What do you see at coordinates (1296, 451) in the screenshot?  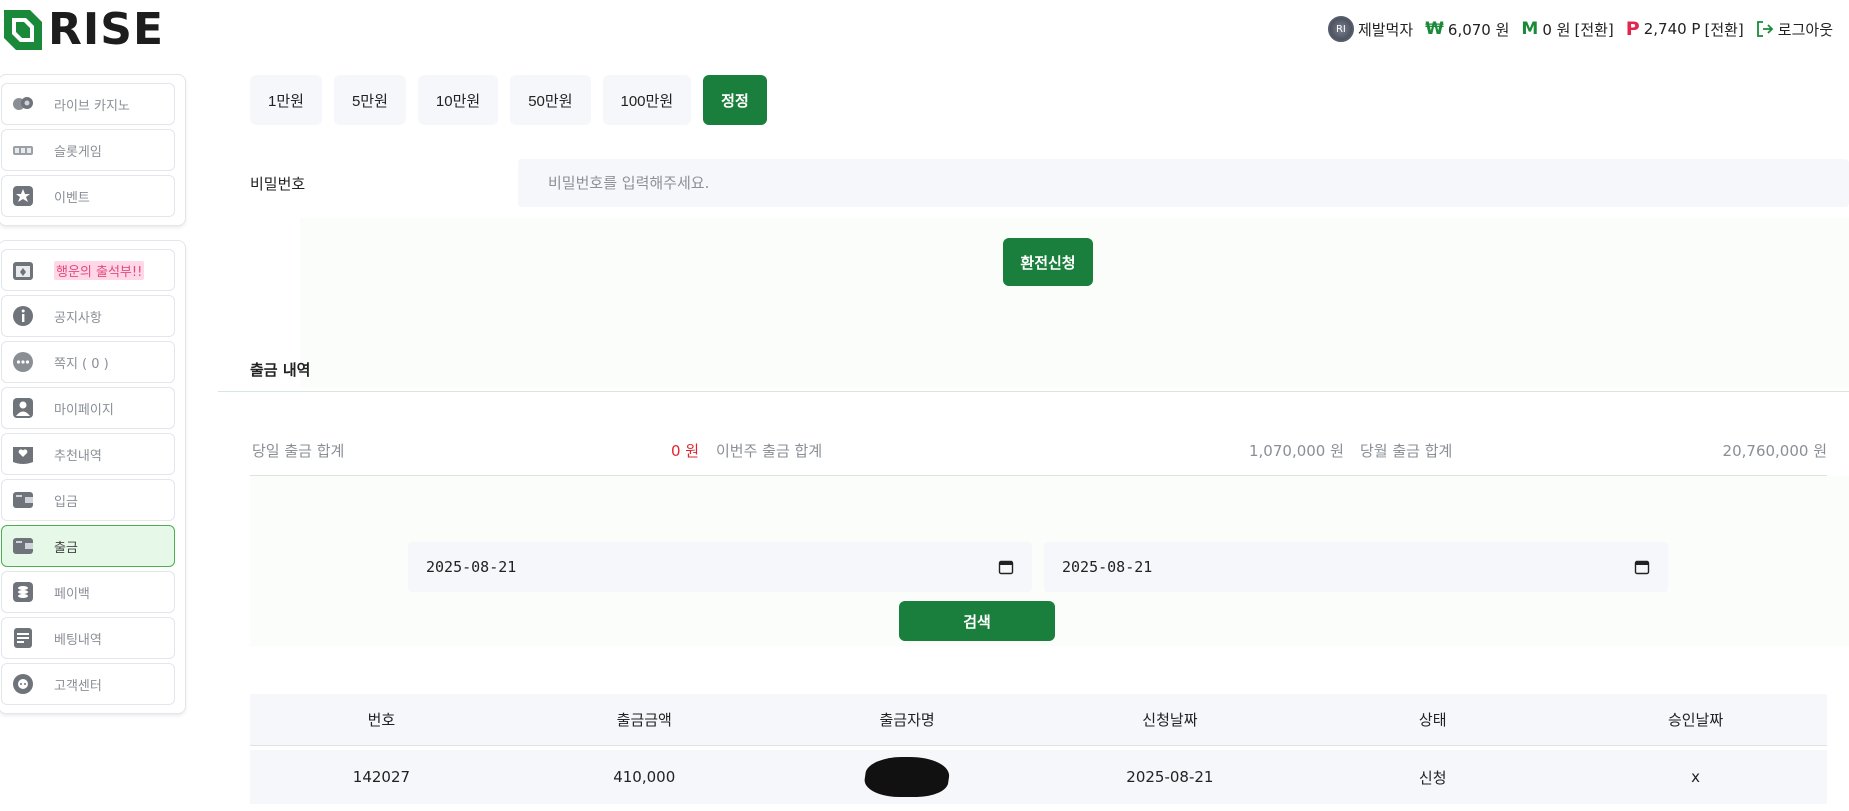 I see `weekly-total-value: 1,070,000 원` at bounding box center [1296, 451].